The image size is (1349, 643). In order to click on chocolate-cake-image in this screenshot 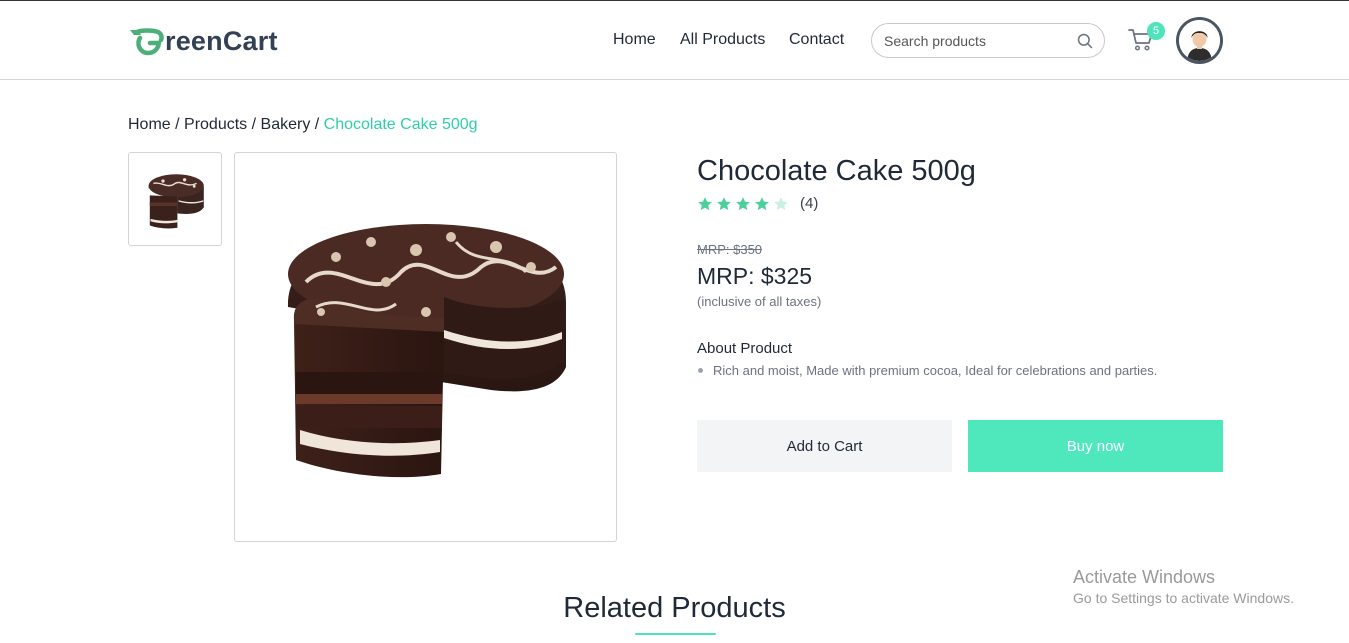, I will do `click(426, 351)`.